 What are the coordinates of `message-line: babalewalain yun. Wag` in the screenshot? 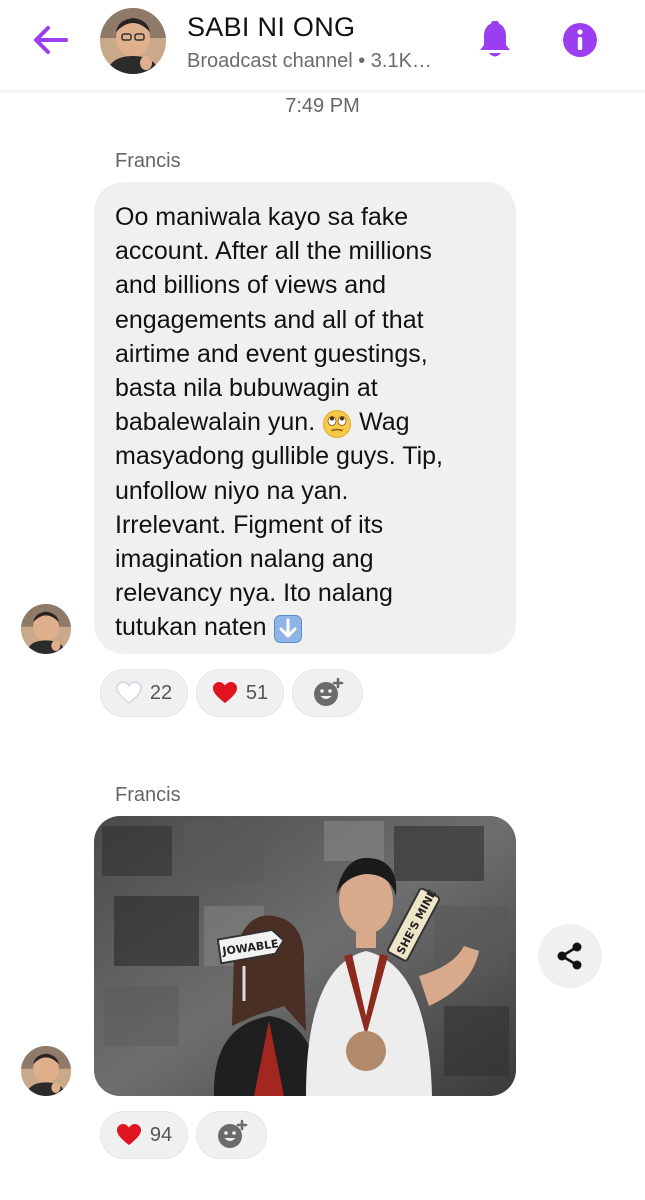 It's located at (305, 422).